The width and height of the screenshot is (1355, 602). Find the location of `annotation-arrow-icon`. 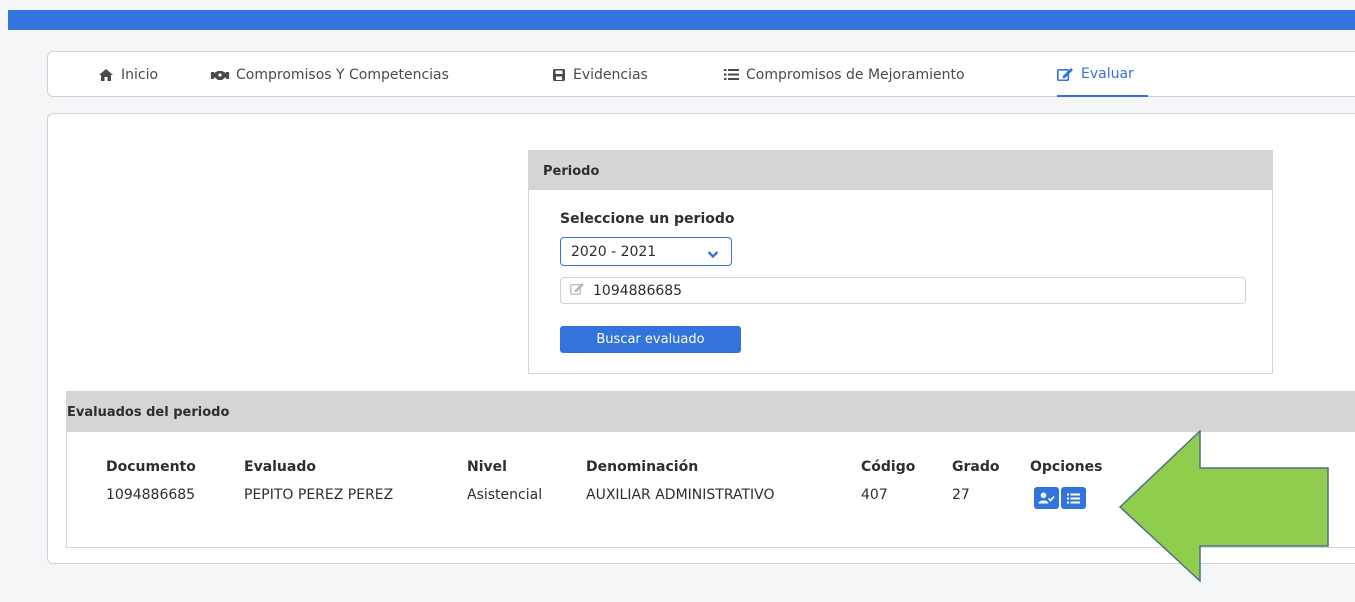

annotation-arrow-icon is located at coordinates (1224, 507).